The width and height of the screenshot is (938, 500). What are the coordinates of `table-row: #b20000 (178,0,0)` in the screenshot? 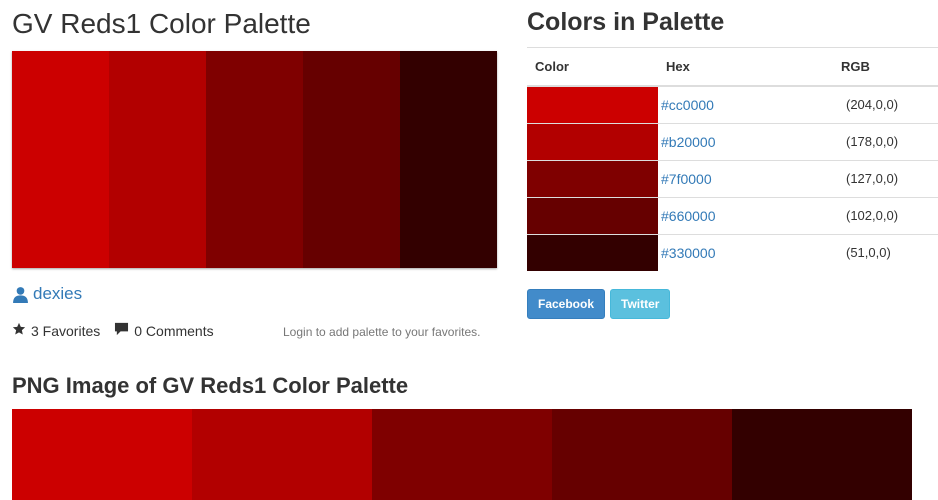 It's located at (732, 141).